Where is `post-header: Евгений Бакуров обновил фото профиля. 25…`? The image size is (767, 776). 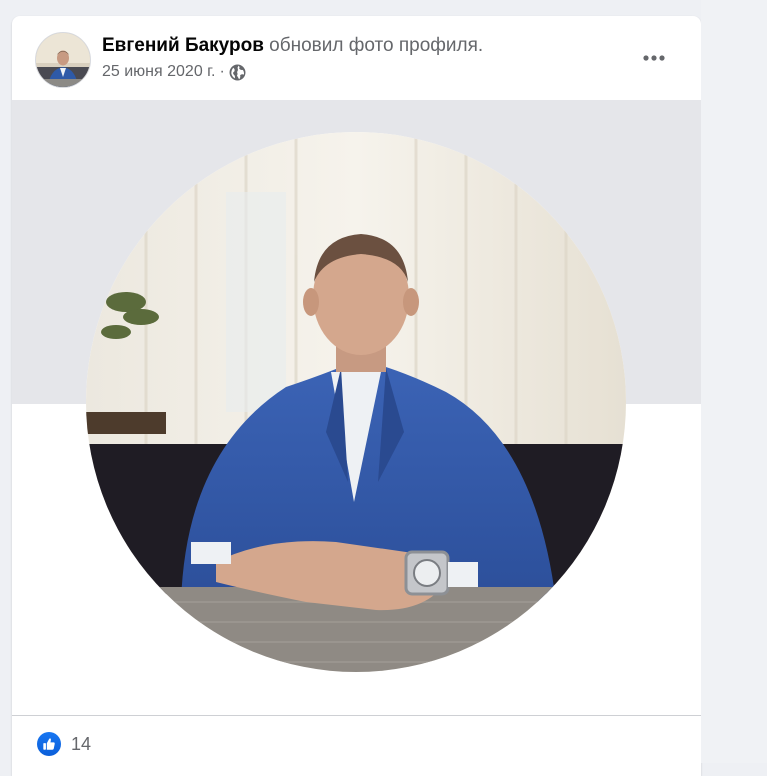 post-header: Евгений Бакуров обновил фото профиля. 25… is located at coordinates (356, 58).